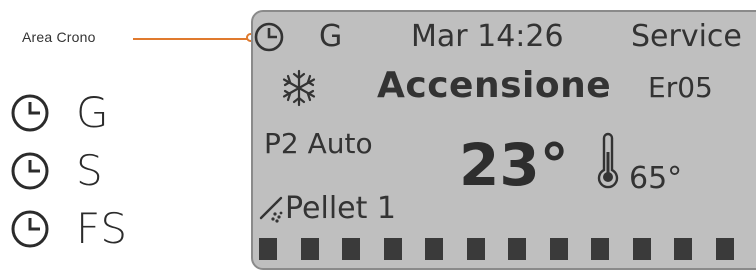 The width and height of the screenshot is (756, 270). What do you see at coordinates (487, 36) in the screenshot?
I see `date-time: Mar 14:26` at bounding box center [487, 36].